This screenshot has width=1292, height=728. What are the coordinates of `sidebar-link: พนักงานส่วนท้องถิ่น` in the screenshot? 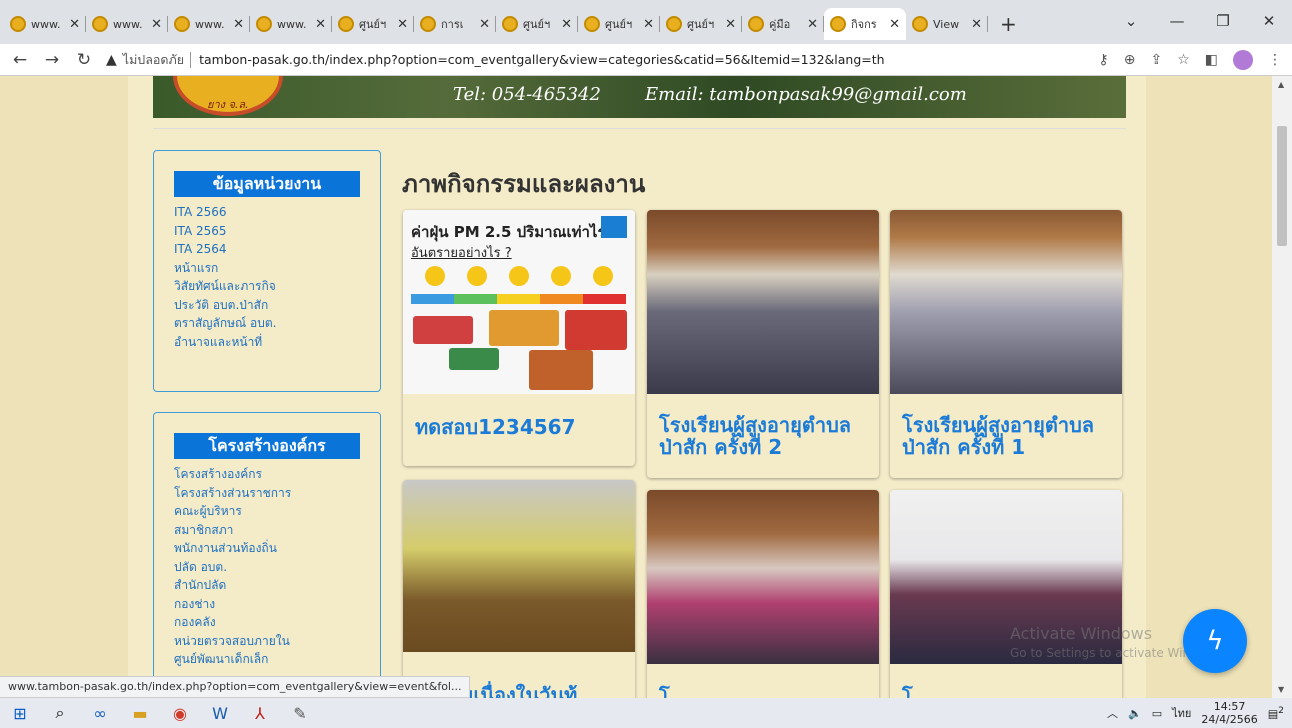 It's located at (277, 548).